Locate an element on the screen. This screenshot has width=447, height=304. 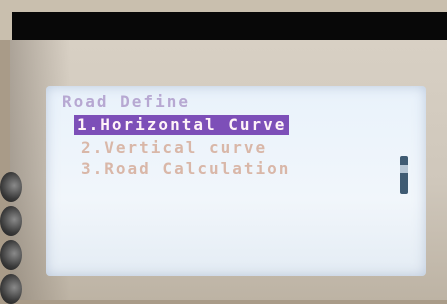
device-top-dark-strip is located at coordinates (229, 27).